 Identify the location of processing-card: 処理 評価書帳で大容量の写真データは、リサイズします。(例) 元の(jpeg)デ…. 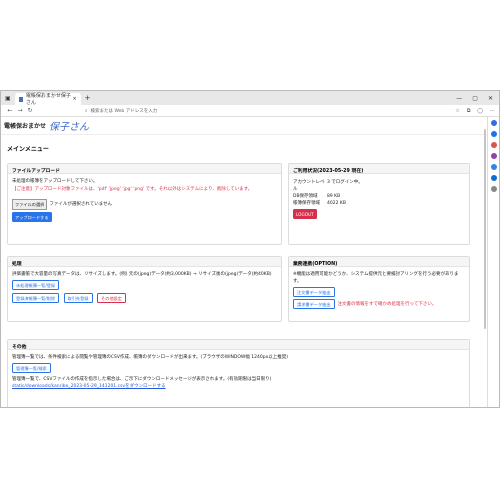
(144, 289).